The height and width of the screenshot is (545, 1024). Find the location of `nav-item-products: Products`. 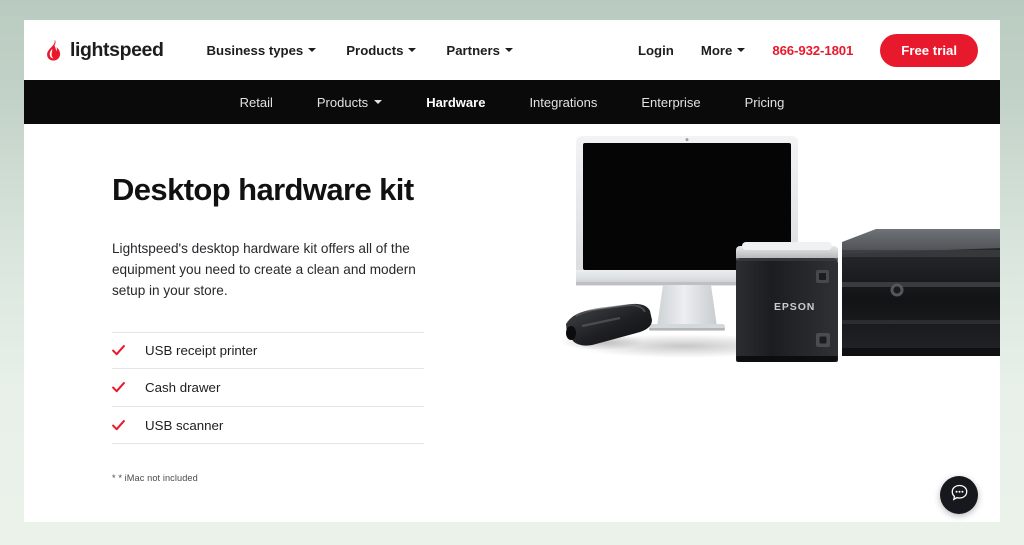

nav-item-products: Products is located at coordinates (381, 50).